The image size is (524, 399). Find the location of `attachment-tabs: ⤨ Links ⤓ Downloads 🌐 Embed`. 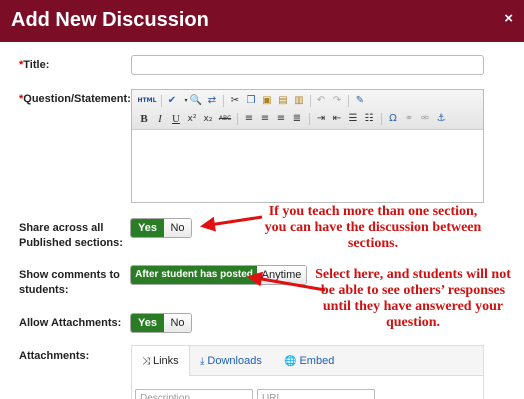

attachment-tabs: ⤨ Links ⤓ Downloads 🌐 Embed is located at coordinates (307, 361).